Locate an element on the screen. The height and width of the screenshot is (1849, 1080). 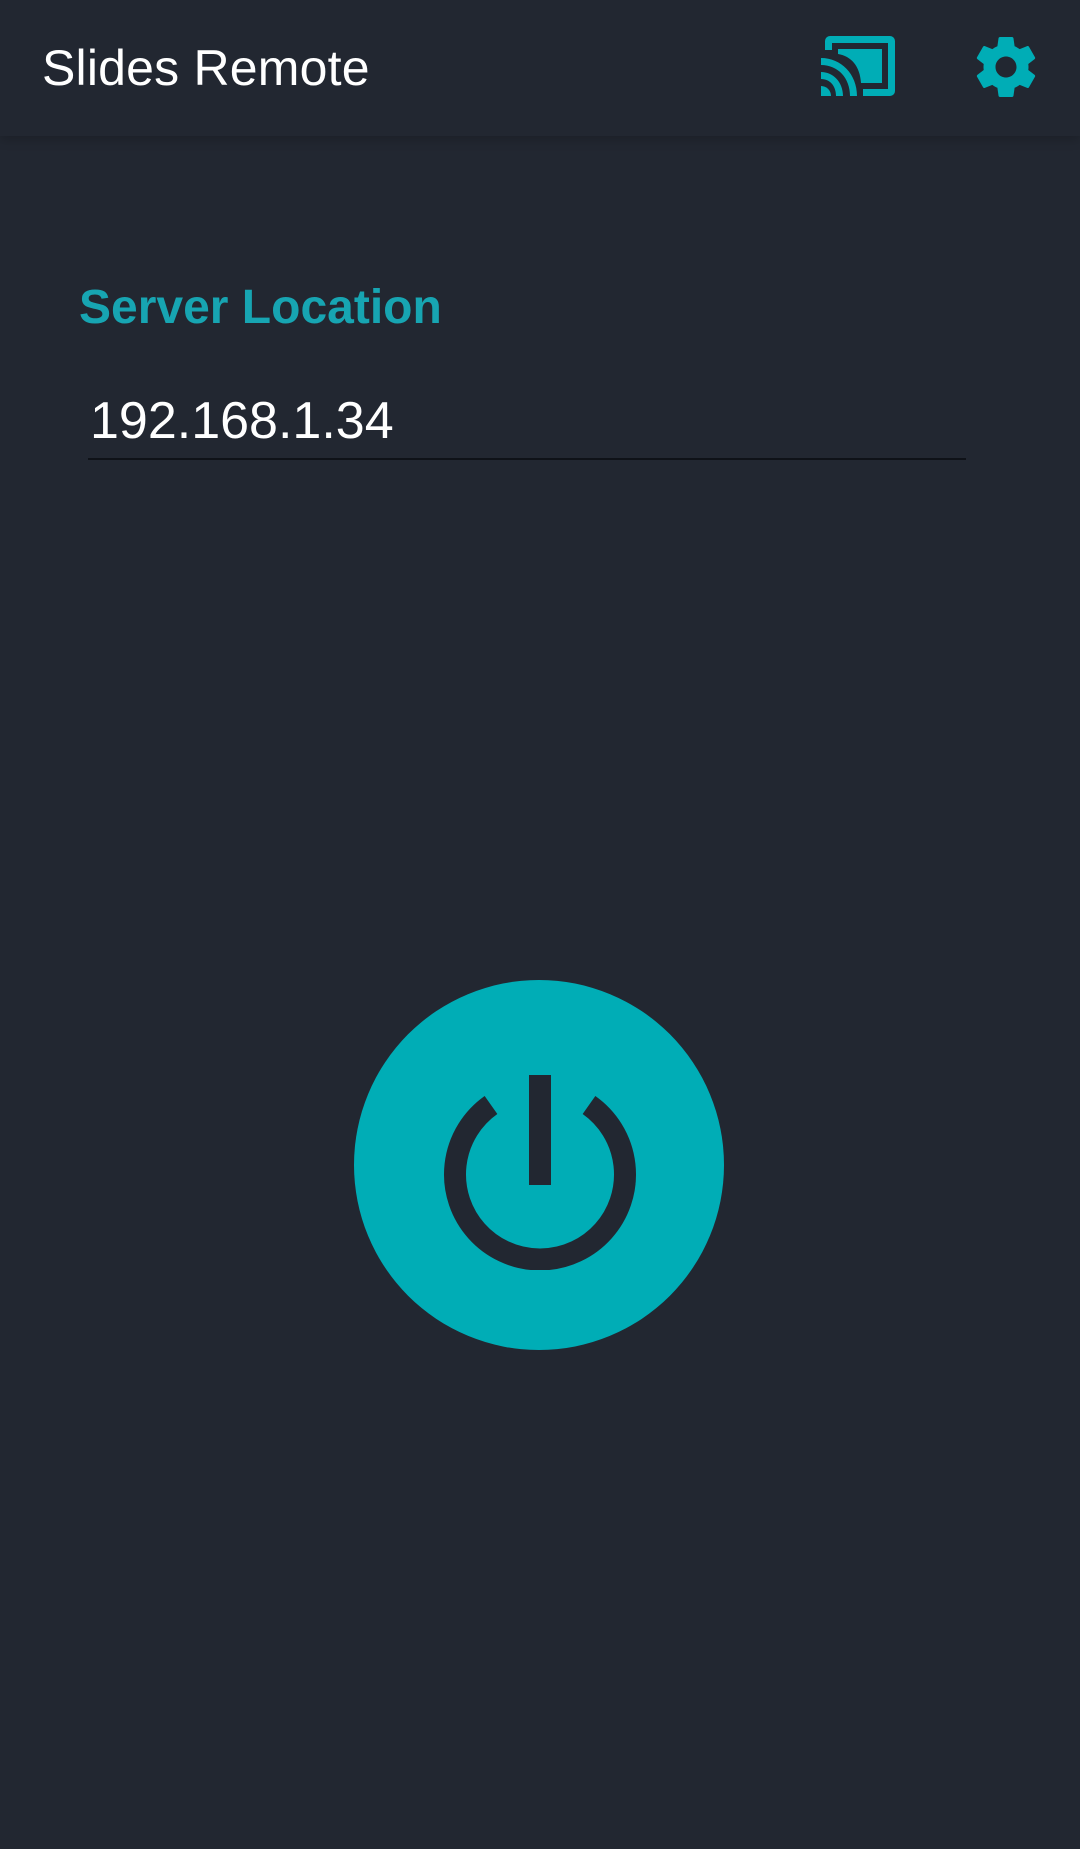
app-toolbar: Slides Remote is located at coordinates (540, 68).